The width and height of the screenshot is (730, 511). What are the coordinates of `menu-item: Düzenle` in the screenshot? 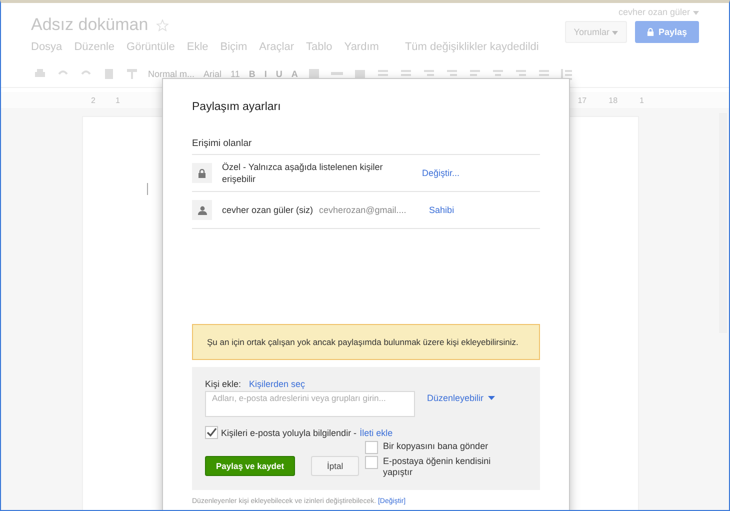 It's located at (94, 47).